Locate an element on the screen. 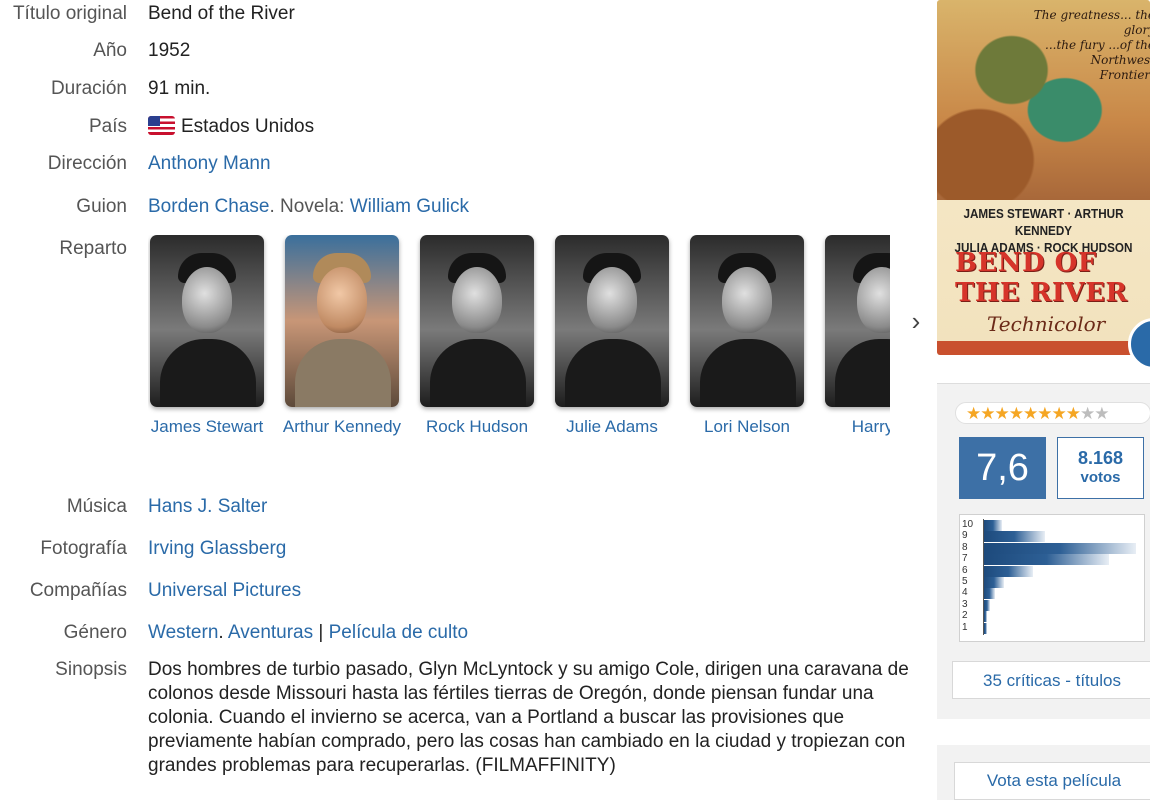 The image size is (1150, 800). cast-member: Julie Adams is located at coordinates (618, 340).